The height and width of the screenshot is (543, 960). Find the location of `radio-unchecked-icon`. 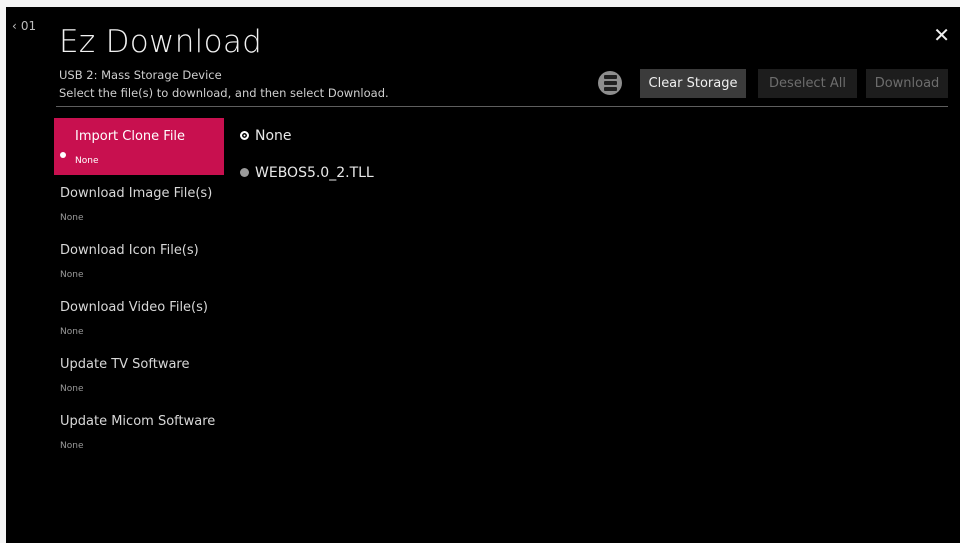

radio-unchecked-icon is located at coordinates (244, 172).